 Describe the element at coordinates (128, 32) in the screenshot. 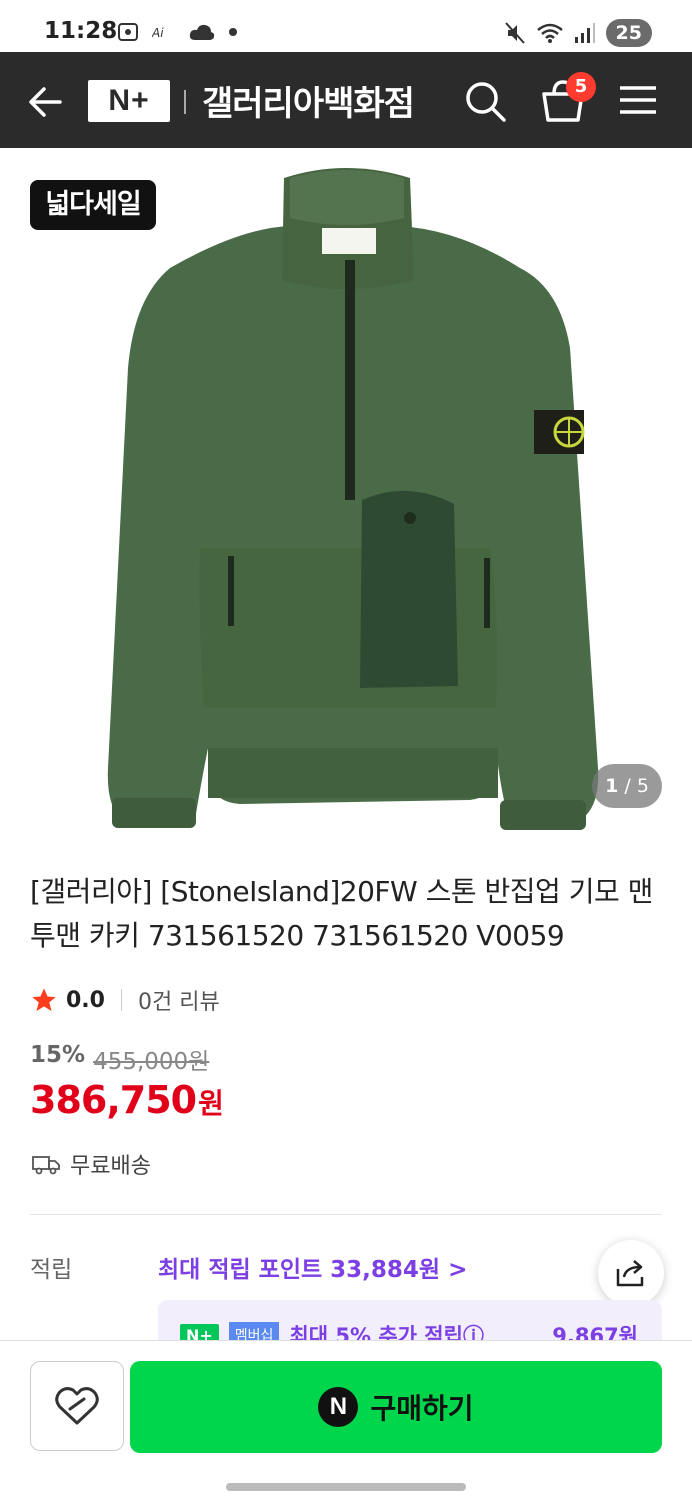

I see `screenshot-icon` at that location.